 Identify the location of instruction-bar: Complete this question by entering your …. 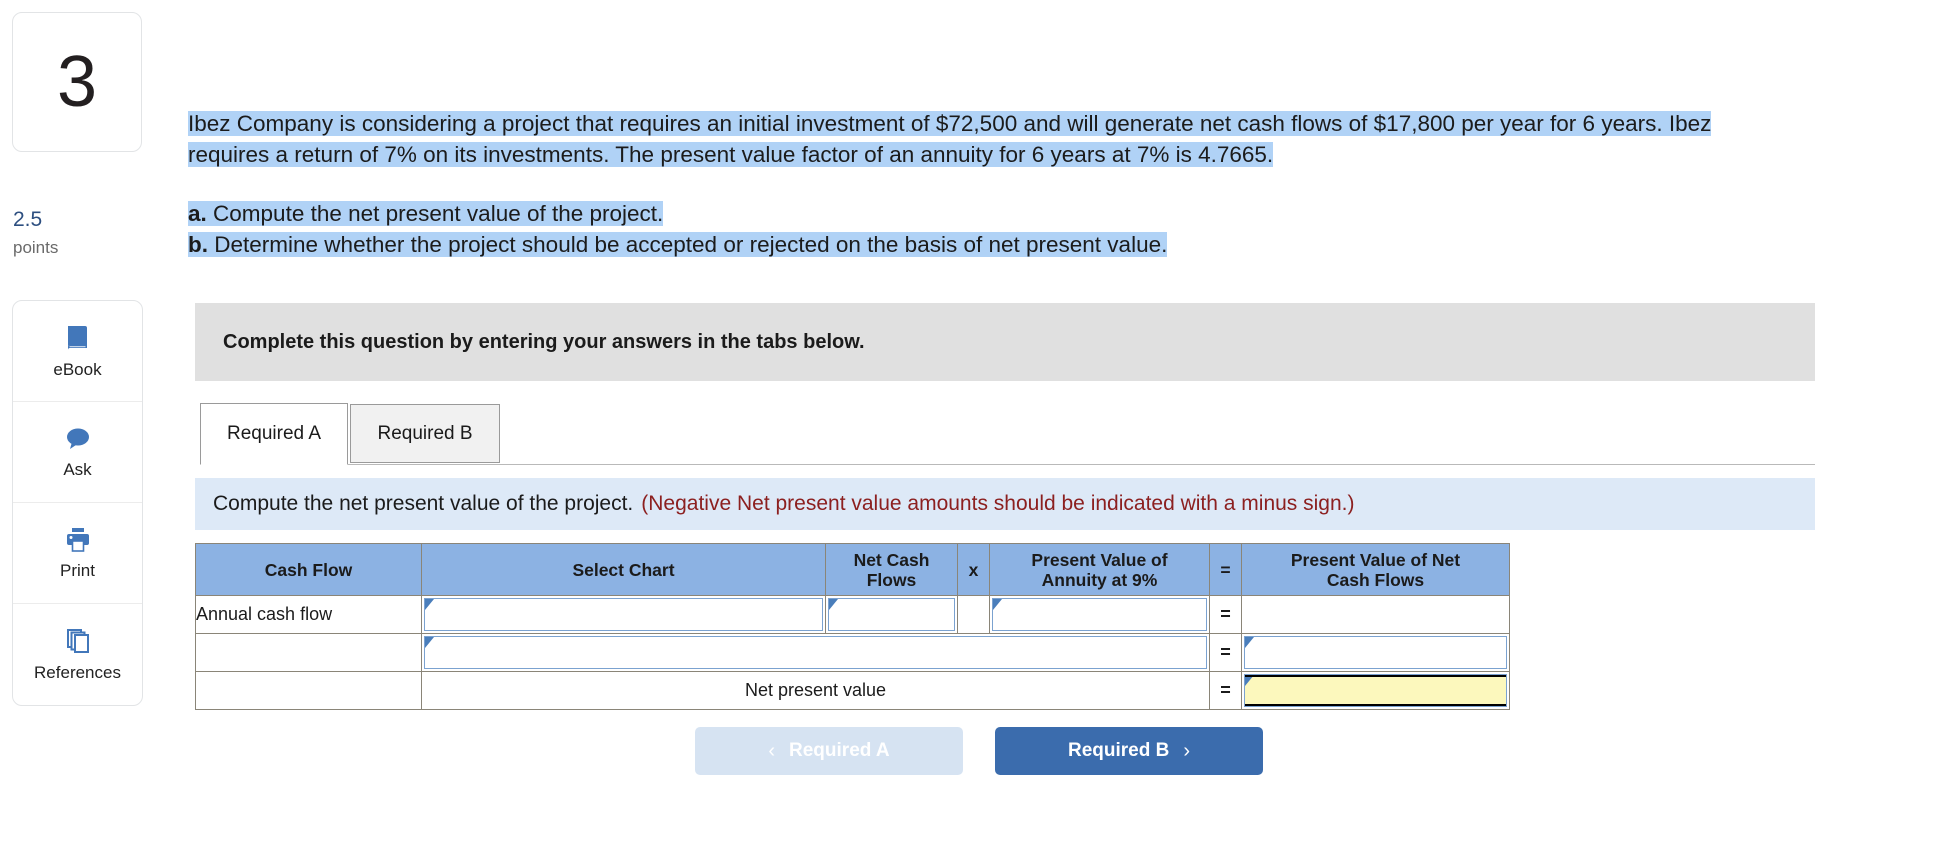
(1005, 342).